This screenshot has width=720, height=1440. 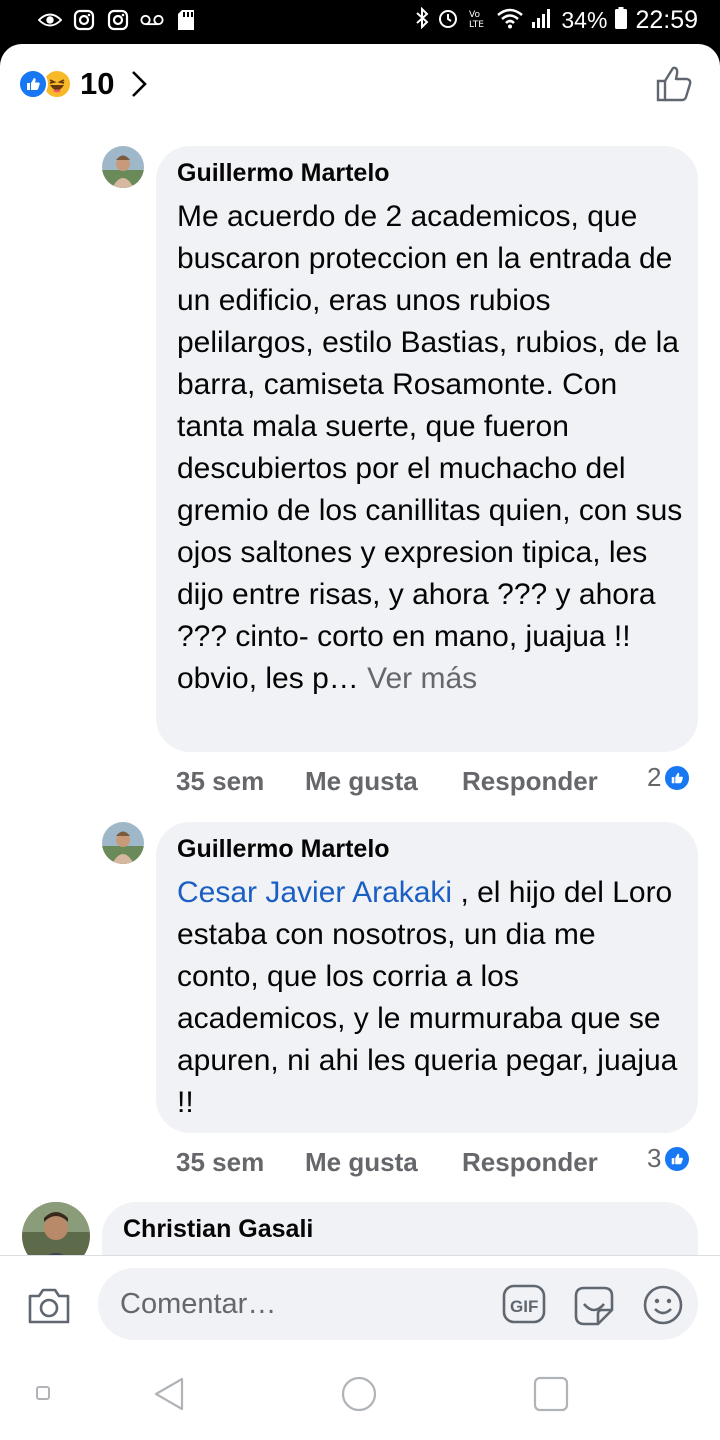 I want to click on battery-text: 34%, so click(x=584, y=20).